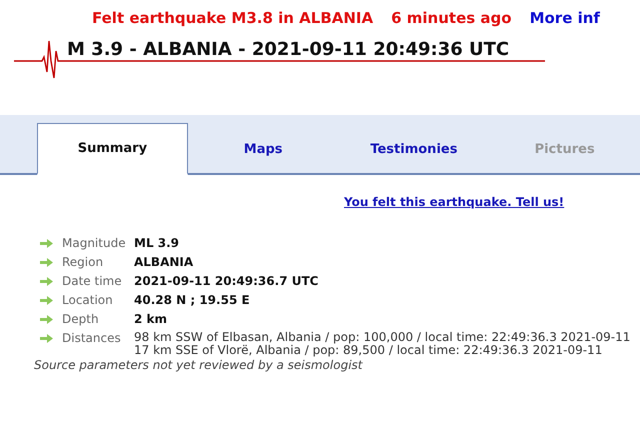 The width and height of the screenshot is (640, 424). Describe the element at coordinates (94, 243) in the screenshot. I see `field-label: Magnitude` at that location.